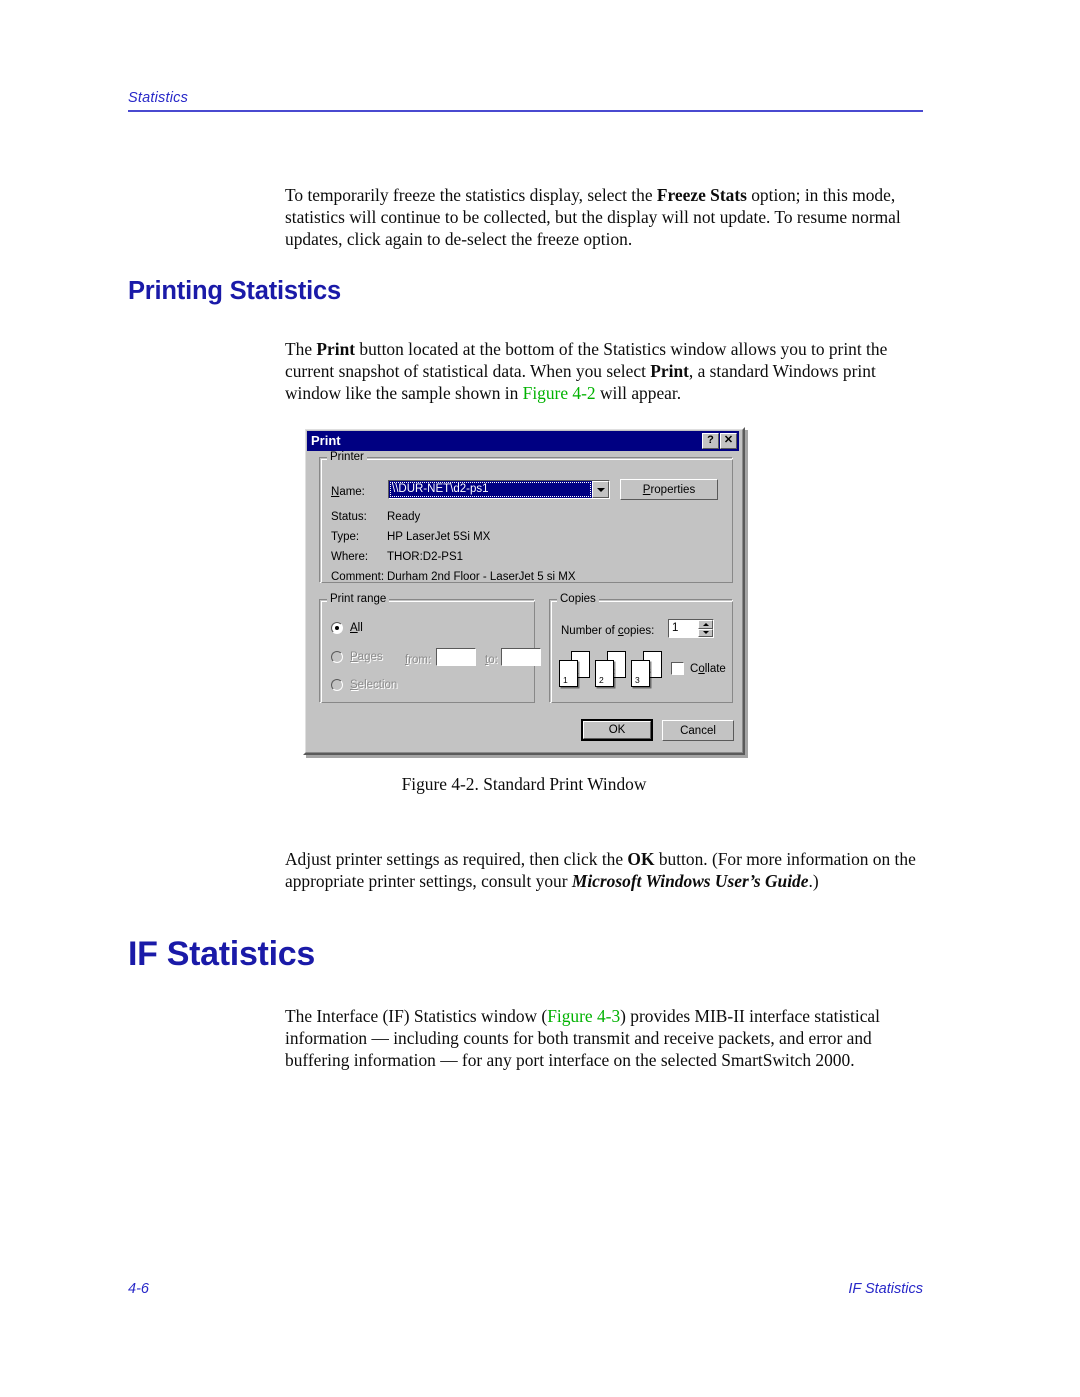  What do you see at coordinates (669, 370) in the screenshot?
I see `printing-bold-print-2: Print` at bounding box center [669, 370].